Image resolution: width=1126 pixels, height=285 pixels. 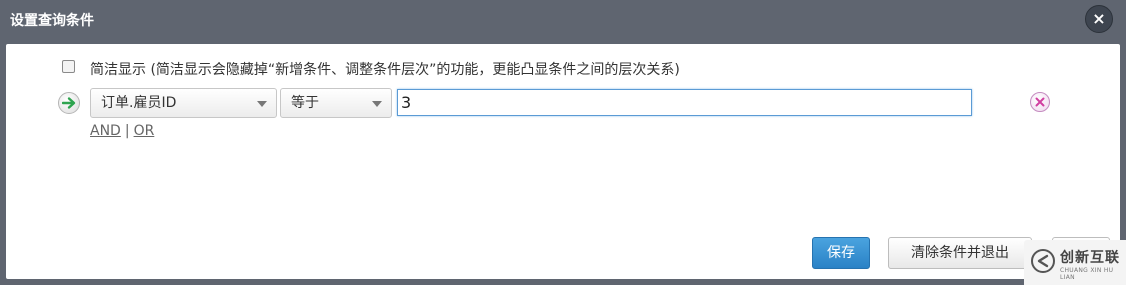 I want to click on watermark: 创新互联 CHUANG XIN HU LIAN, so click(x=1075, y=262).